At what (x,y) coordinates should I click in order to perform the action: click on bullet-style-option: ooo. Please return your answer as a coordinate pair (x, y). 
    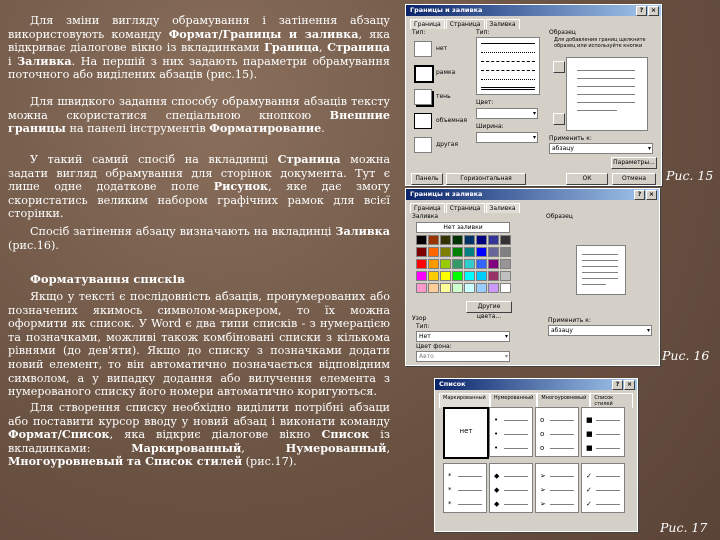
    Looking at the image, I should click on (557, 432).